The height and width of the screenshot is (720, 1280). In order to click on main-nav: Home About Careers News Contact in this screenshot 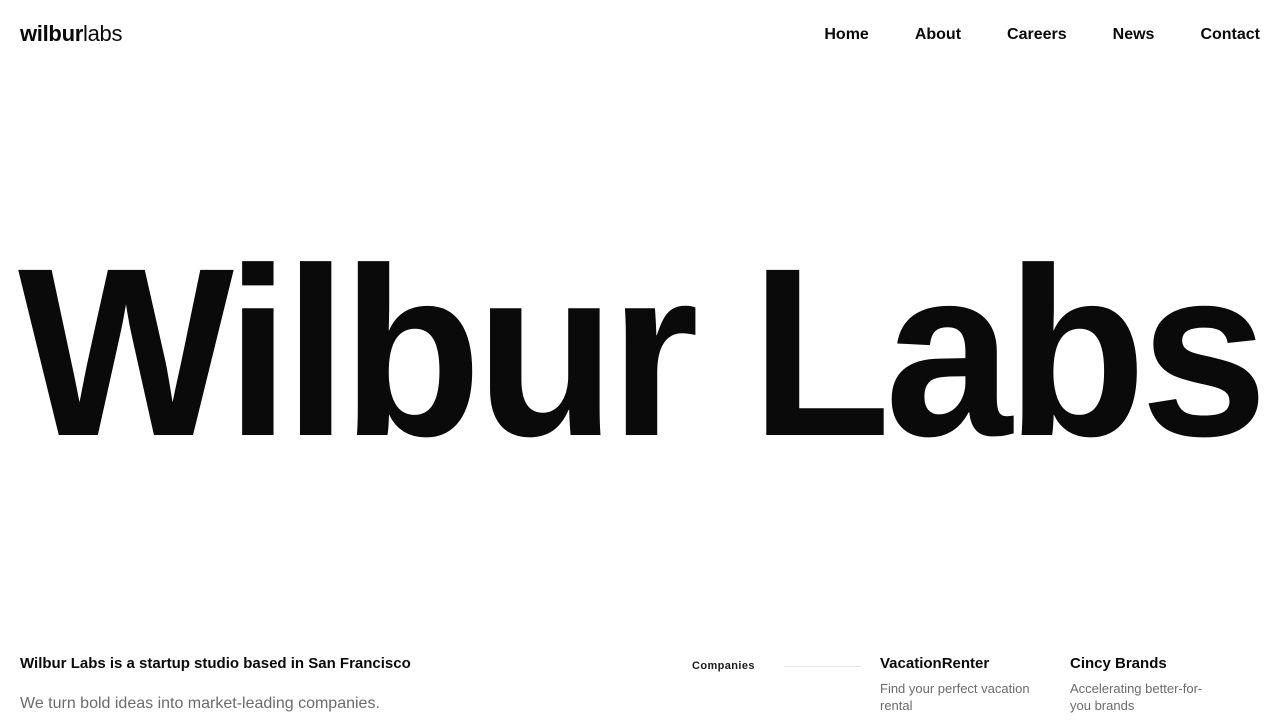, I will do `click(1042, 35)`.